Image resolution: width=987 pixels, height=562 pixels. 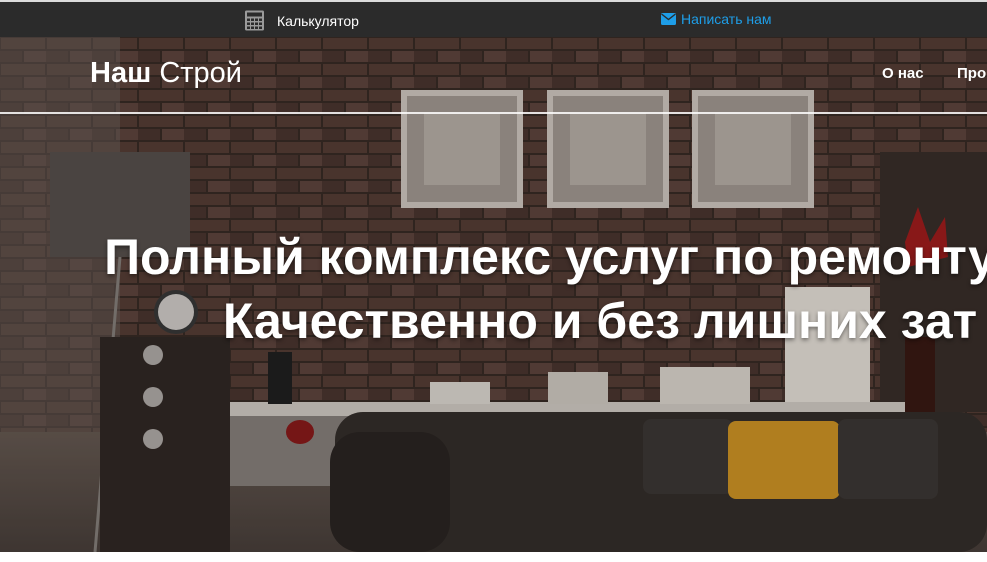 I want to click on calculator-link: Калькулятор, so click(x=301, y=20).